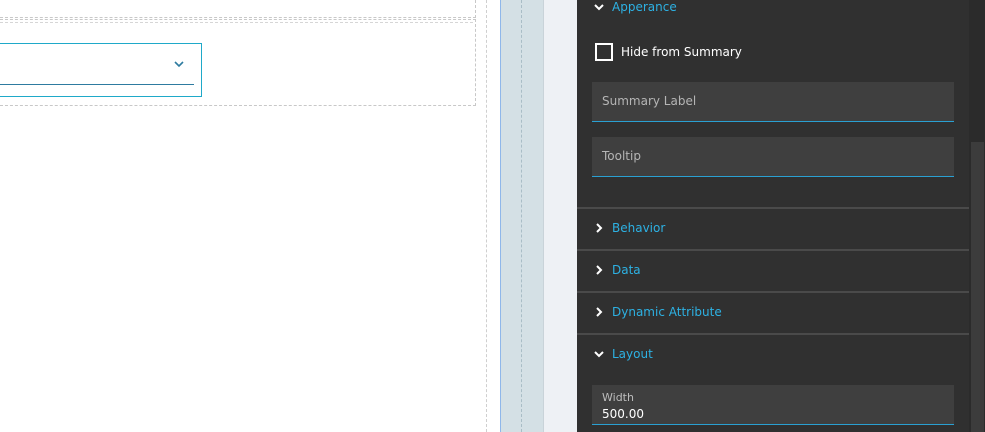 The height and width of the screenshot is (432, 985). Describe the element at coordinates (560, 216) in the screenshot. I see `layout-gutter-secondary` at that location.